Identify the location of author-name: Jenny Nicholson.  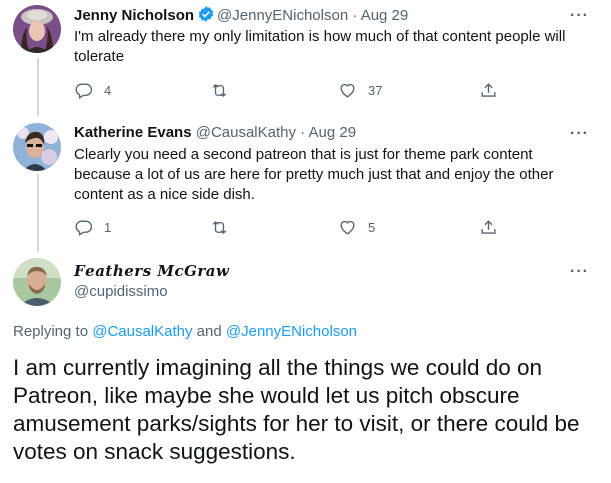
(134, 15).